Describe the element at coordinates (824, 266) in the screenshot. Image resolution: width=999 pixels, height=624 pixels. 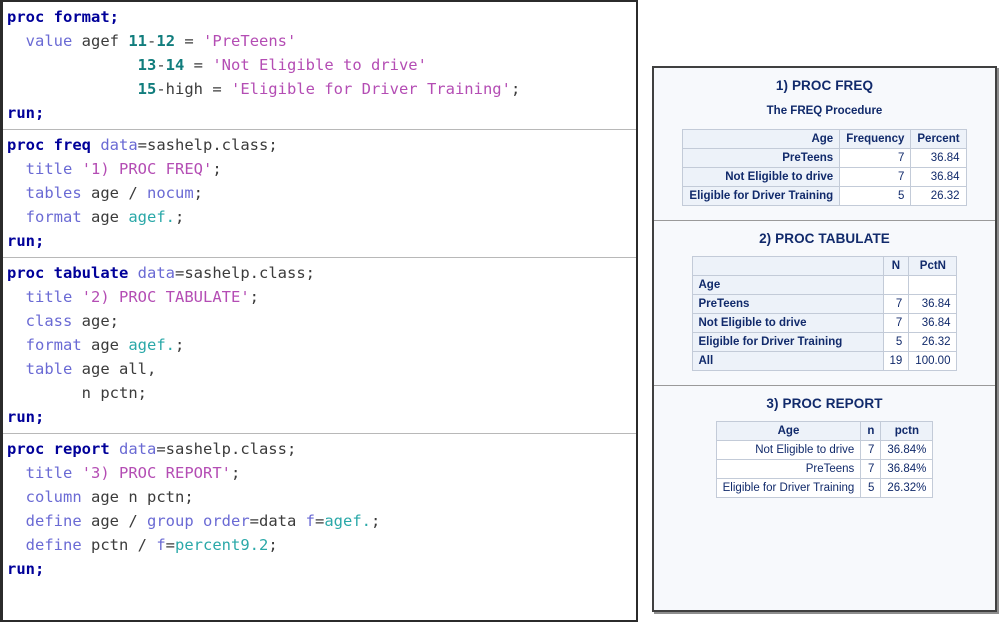
I see `tabulate-table-head: N PctN` at that location.